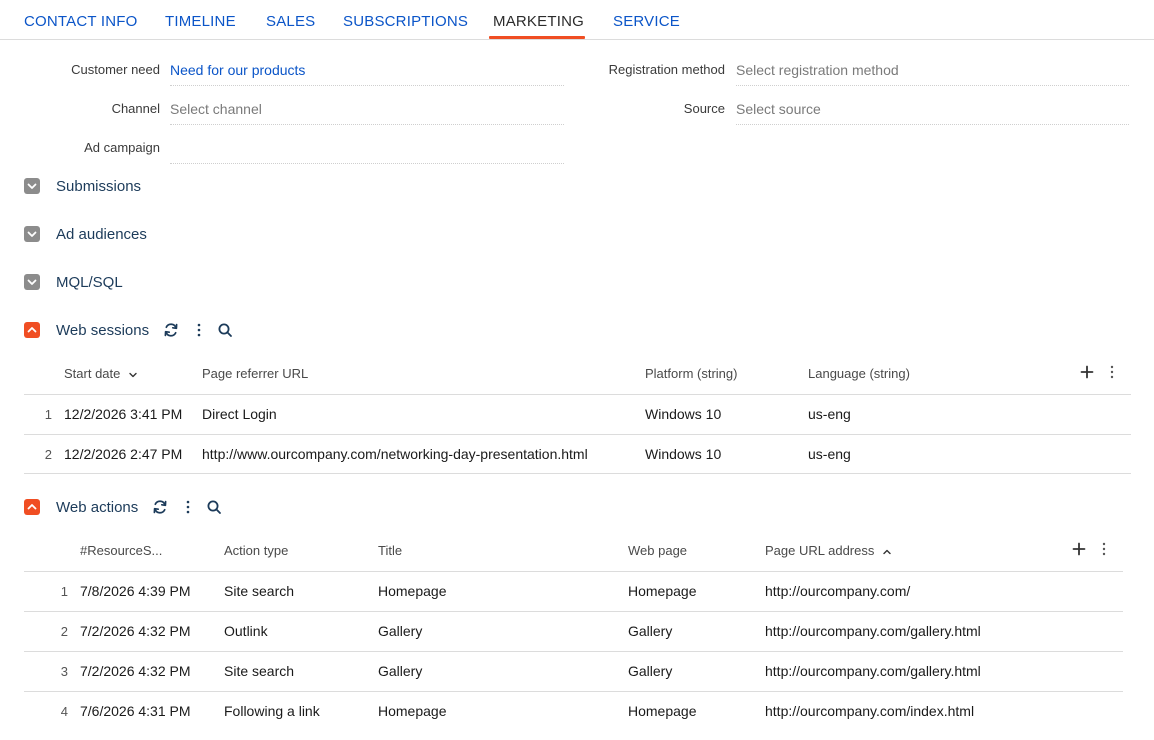 The image size is (1154, 740). What do you see at coordinates (115, 69) in the screenshot?
I see `customer-need-label: Customer need` at bounding box center [115, 69].